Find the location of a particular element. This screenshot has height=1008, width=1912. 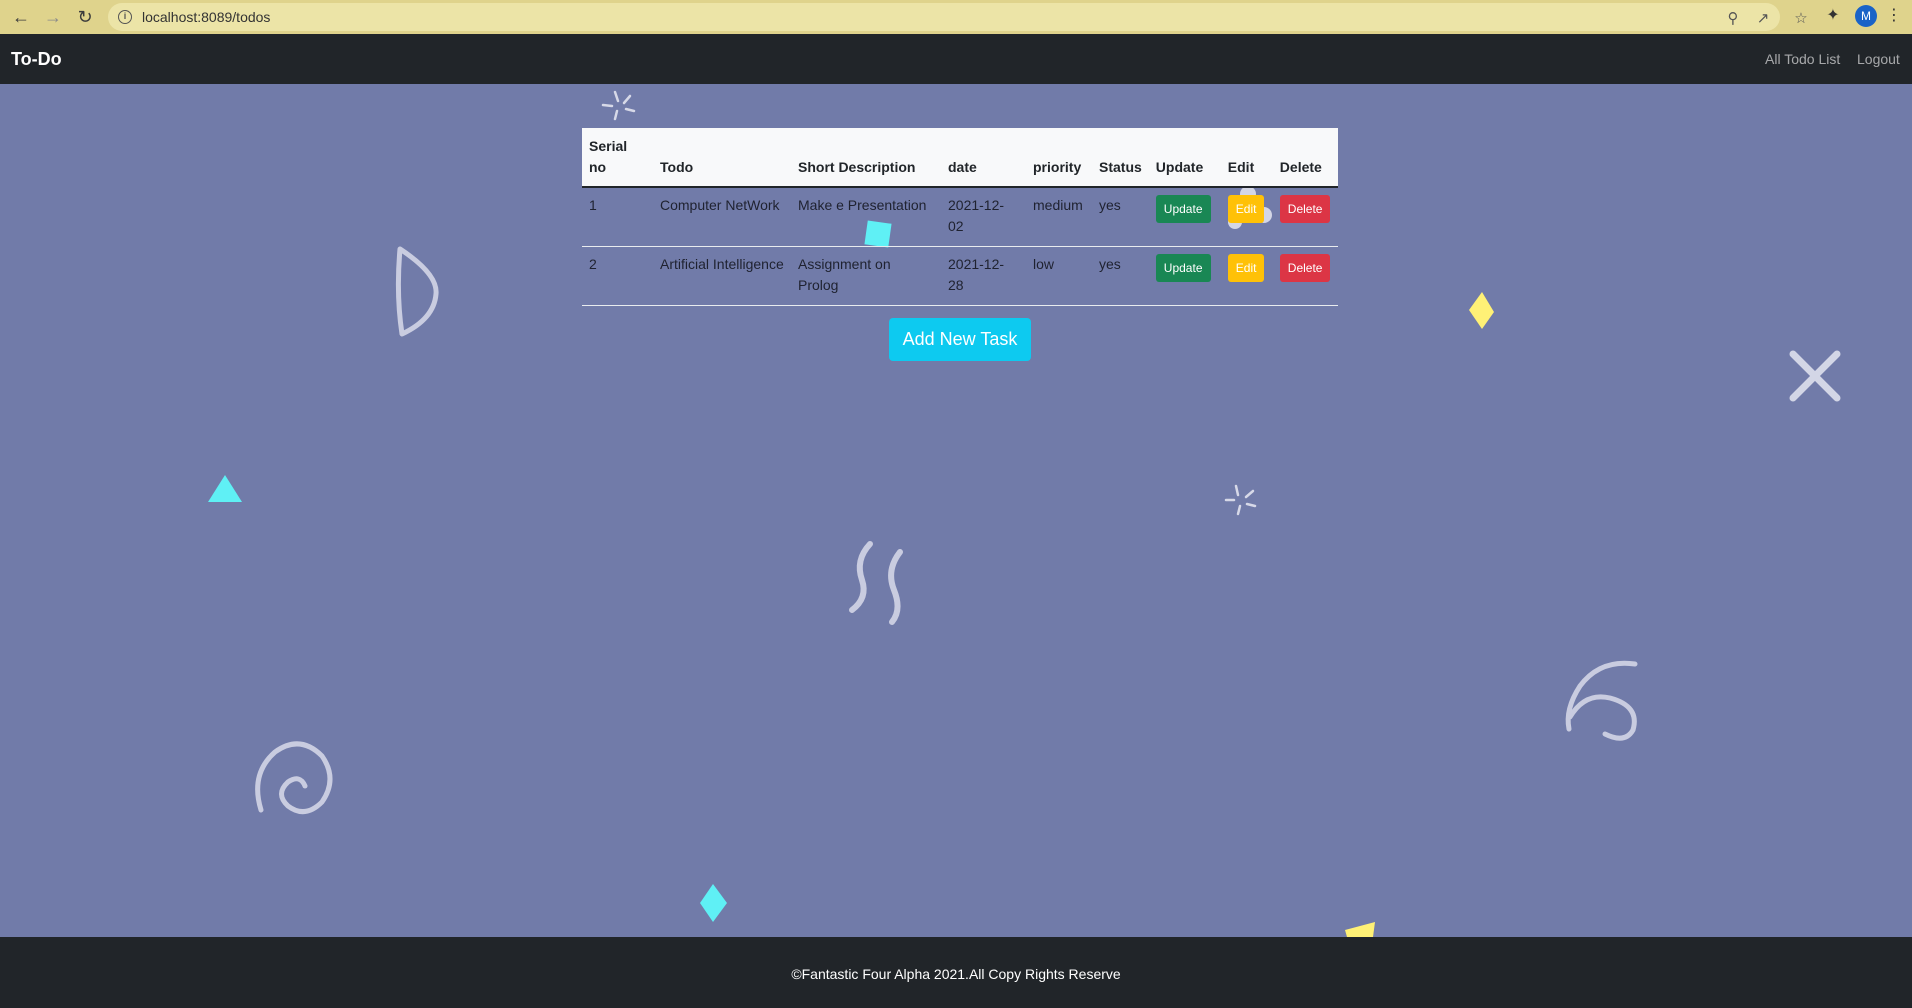

priority-cell: medium is located at coordinates (1059, 217).